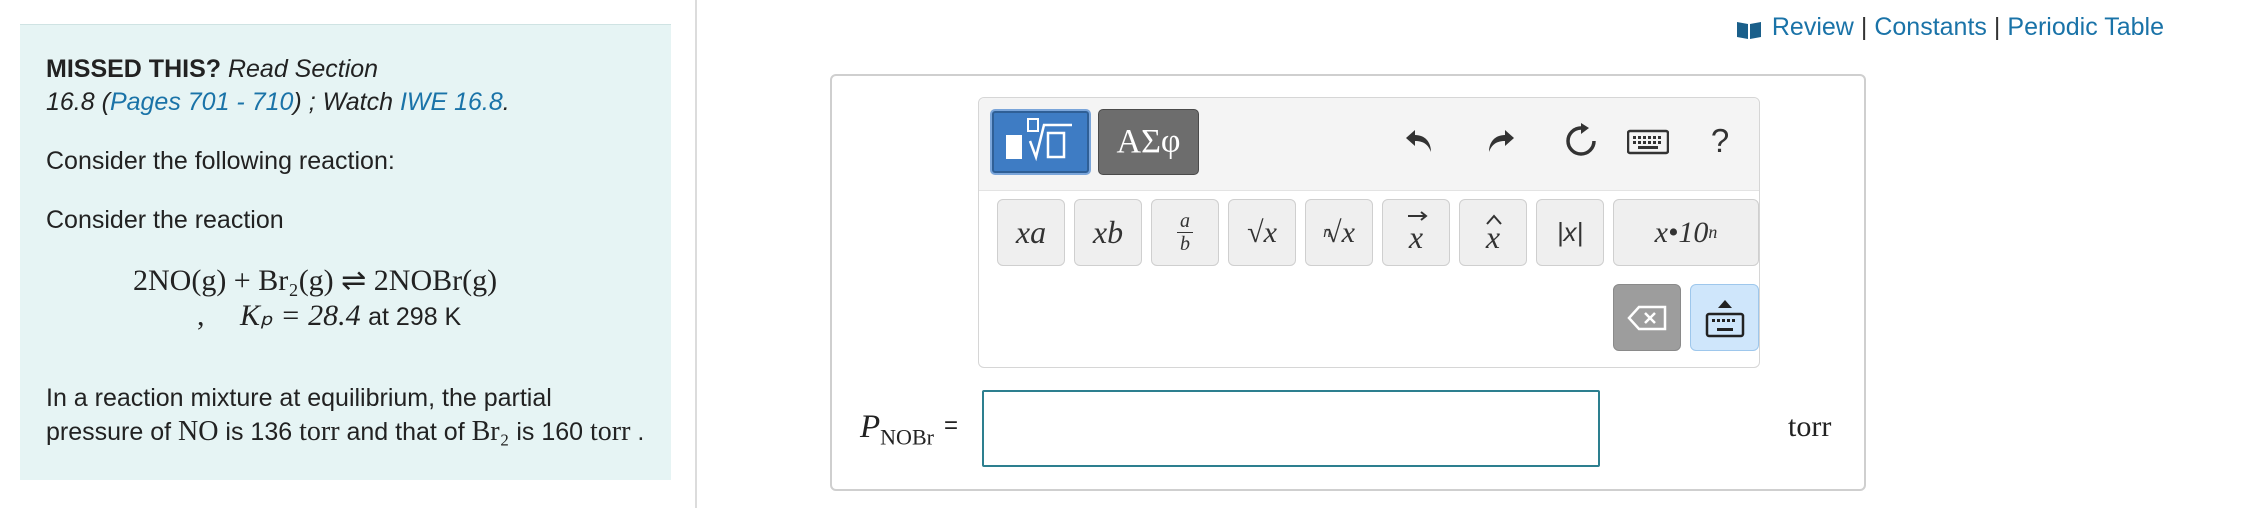 The height and width of the screenshot is (508, 2246). I want to click on mixture-text-4: is 160, so click(550, 432).